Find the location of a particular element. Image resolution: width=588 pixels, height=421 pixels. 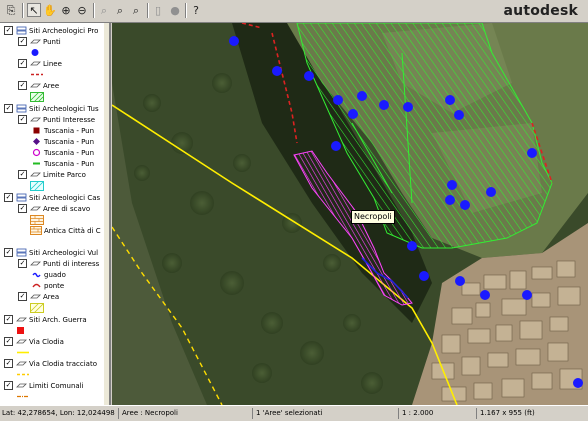

legend-group-siti-tus: ✓ Siti Archeologici Tus is located at coordinates (51, 108).